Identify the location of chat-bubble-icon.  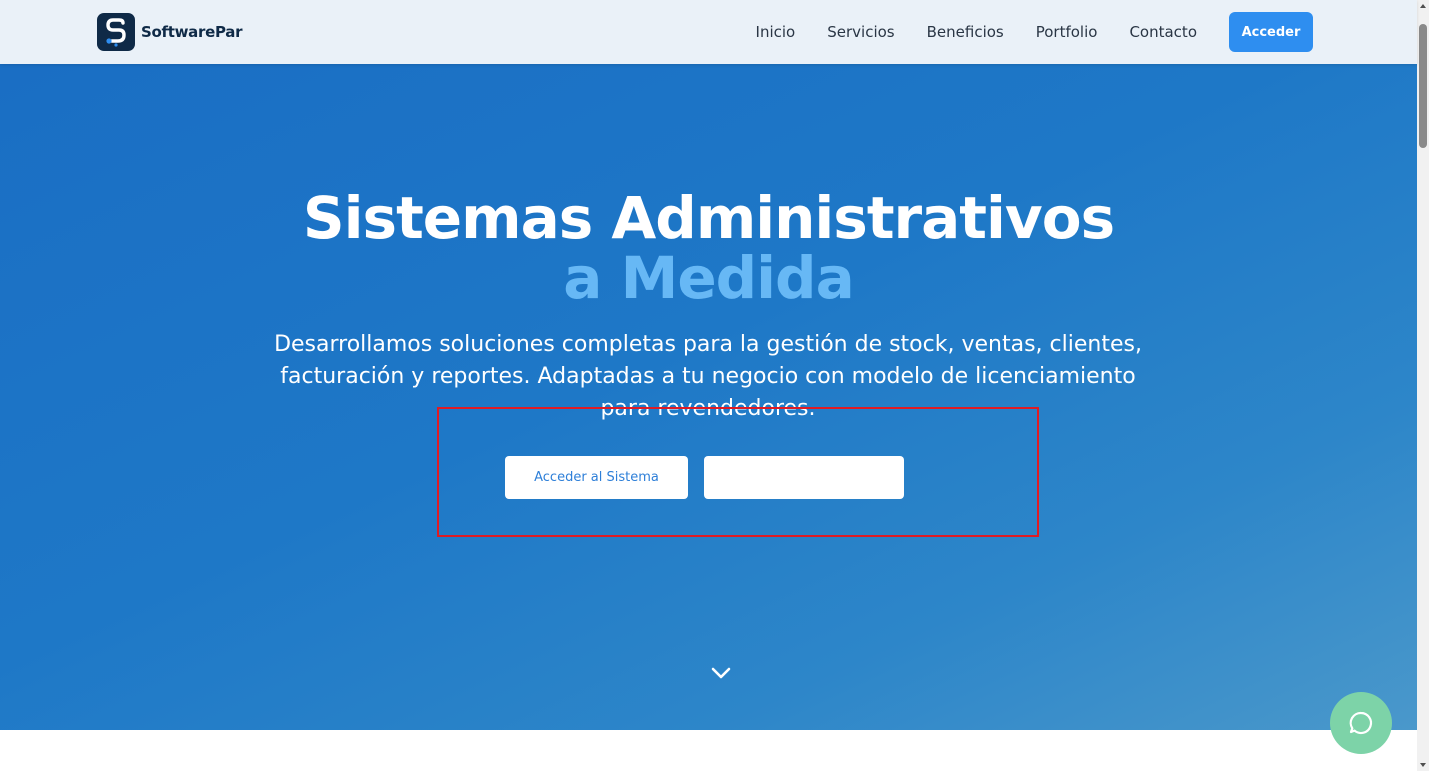
(1361, 723).